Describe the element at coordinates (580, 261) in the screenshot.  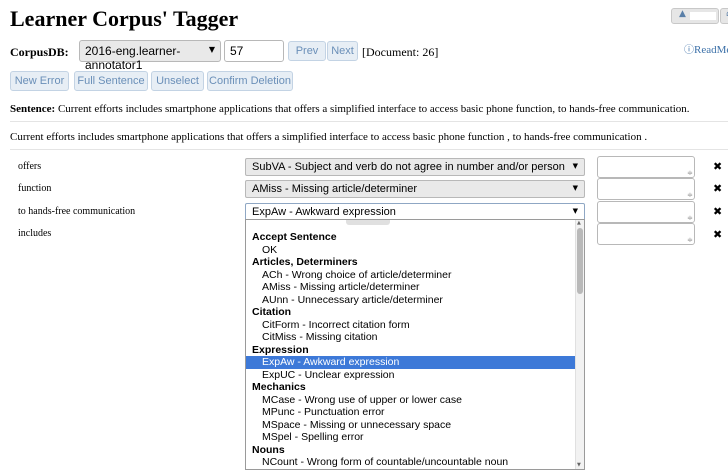
I see `scrollbar-thumb` at that location.